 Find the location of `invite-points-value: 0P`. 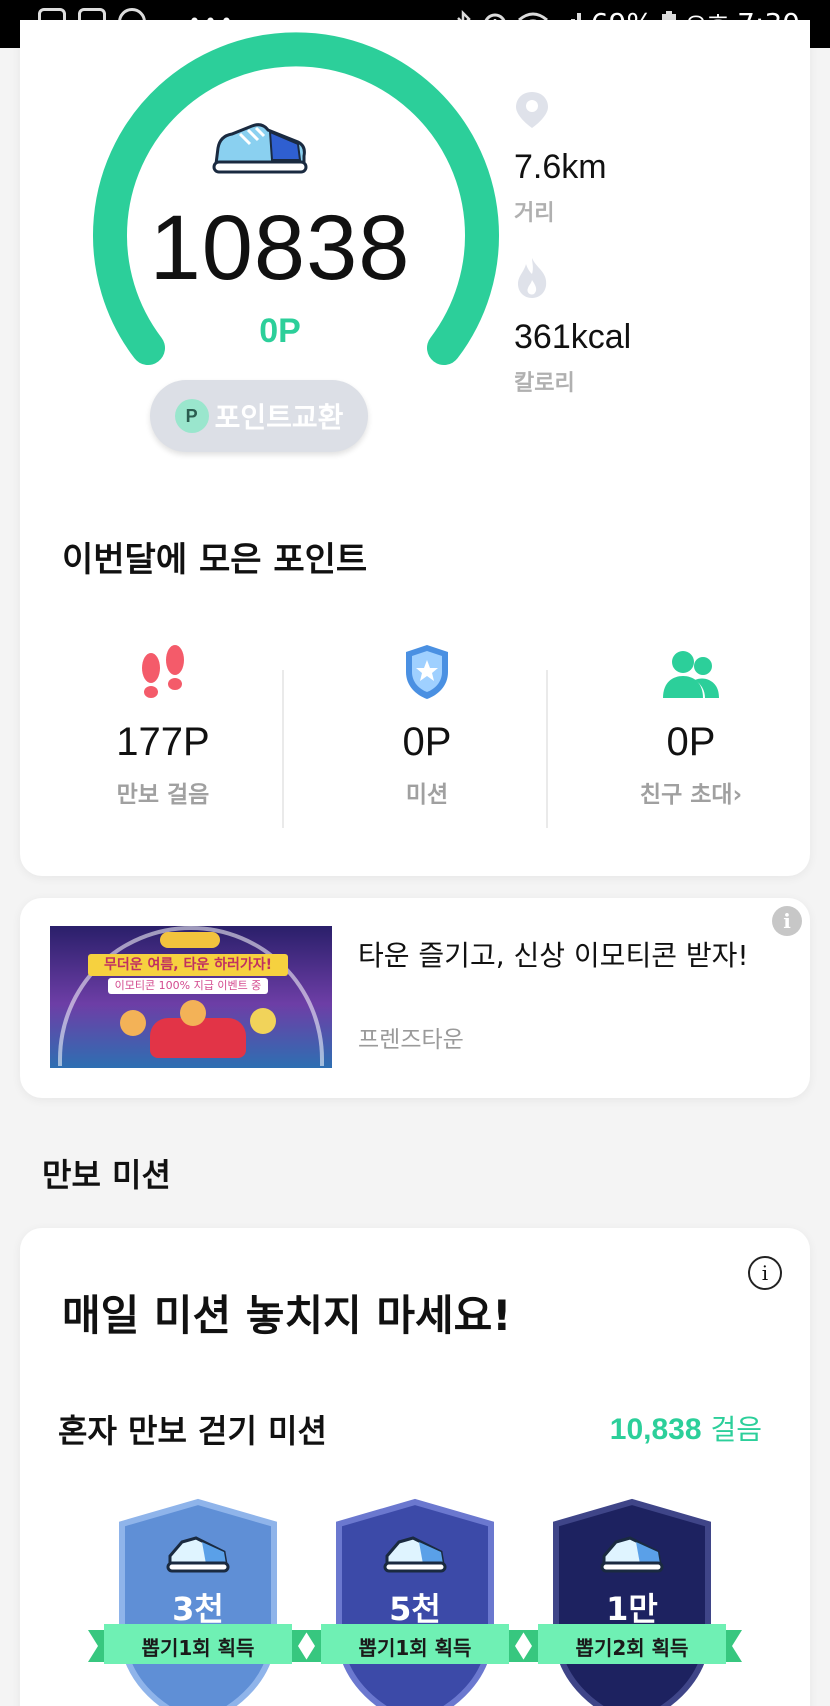

invite-points-value: 0P is located at coordinates (691, 742).